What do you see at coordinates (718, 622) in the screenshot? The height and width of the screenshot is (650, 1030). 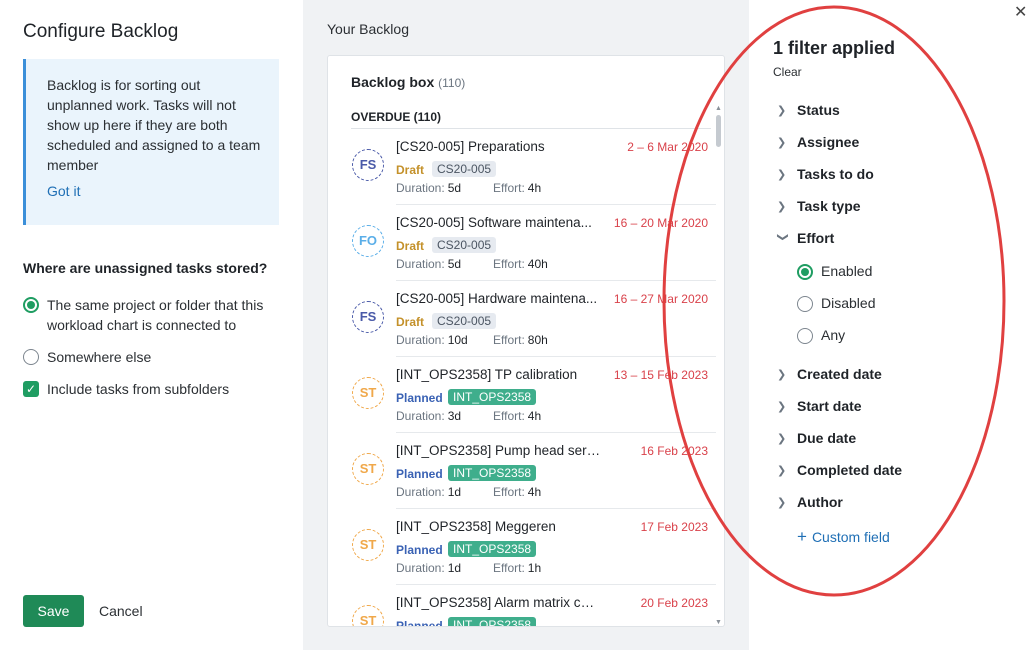 I see `scroll-down-icon: ▼` at bounding box center [718, 622].